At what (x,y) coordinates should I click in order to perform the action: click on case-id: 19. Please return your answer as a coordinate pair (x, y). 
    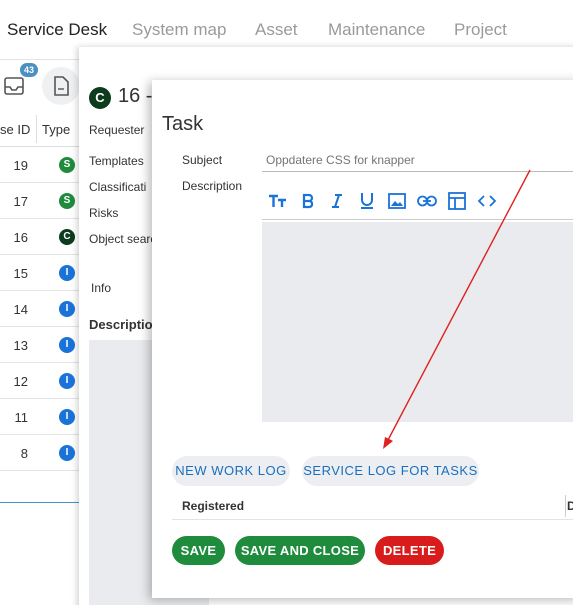
    Looking at the image, I should click on (20, 165).